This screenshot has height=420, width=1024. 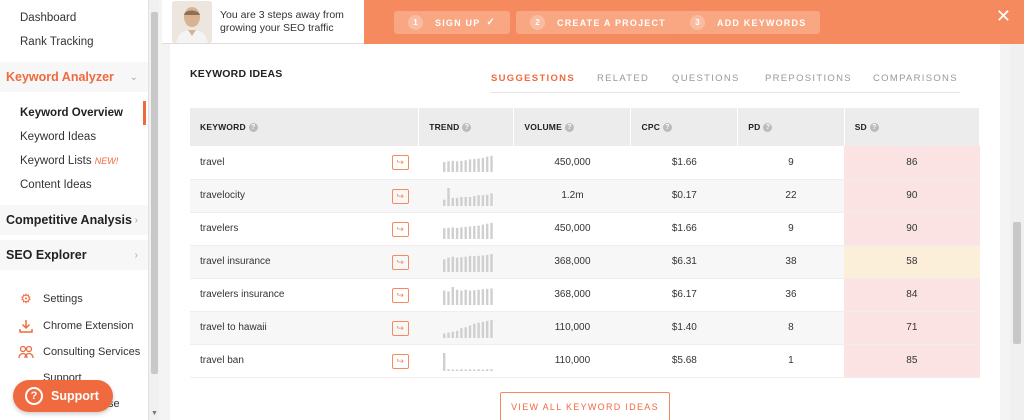 I want to click on keyword-text: travelocity, so click(x=222, y=195).